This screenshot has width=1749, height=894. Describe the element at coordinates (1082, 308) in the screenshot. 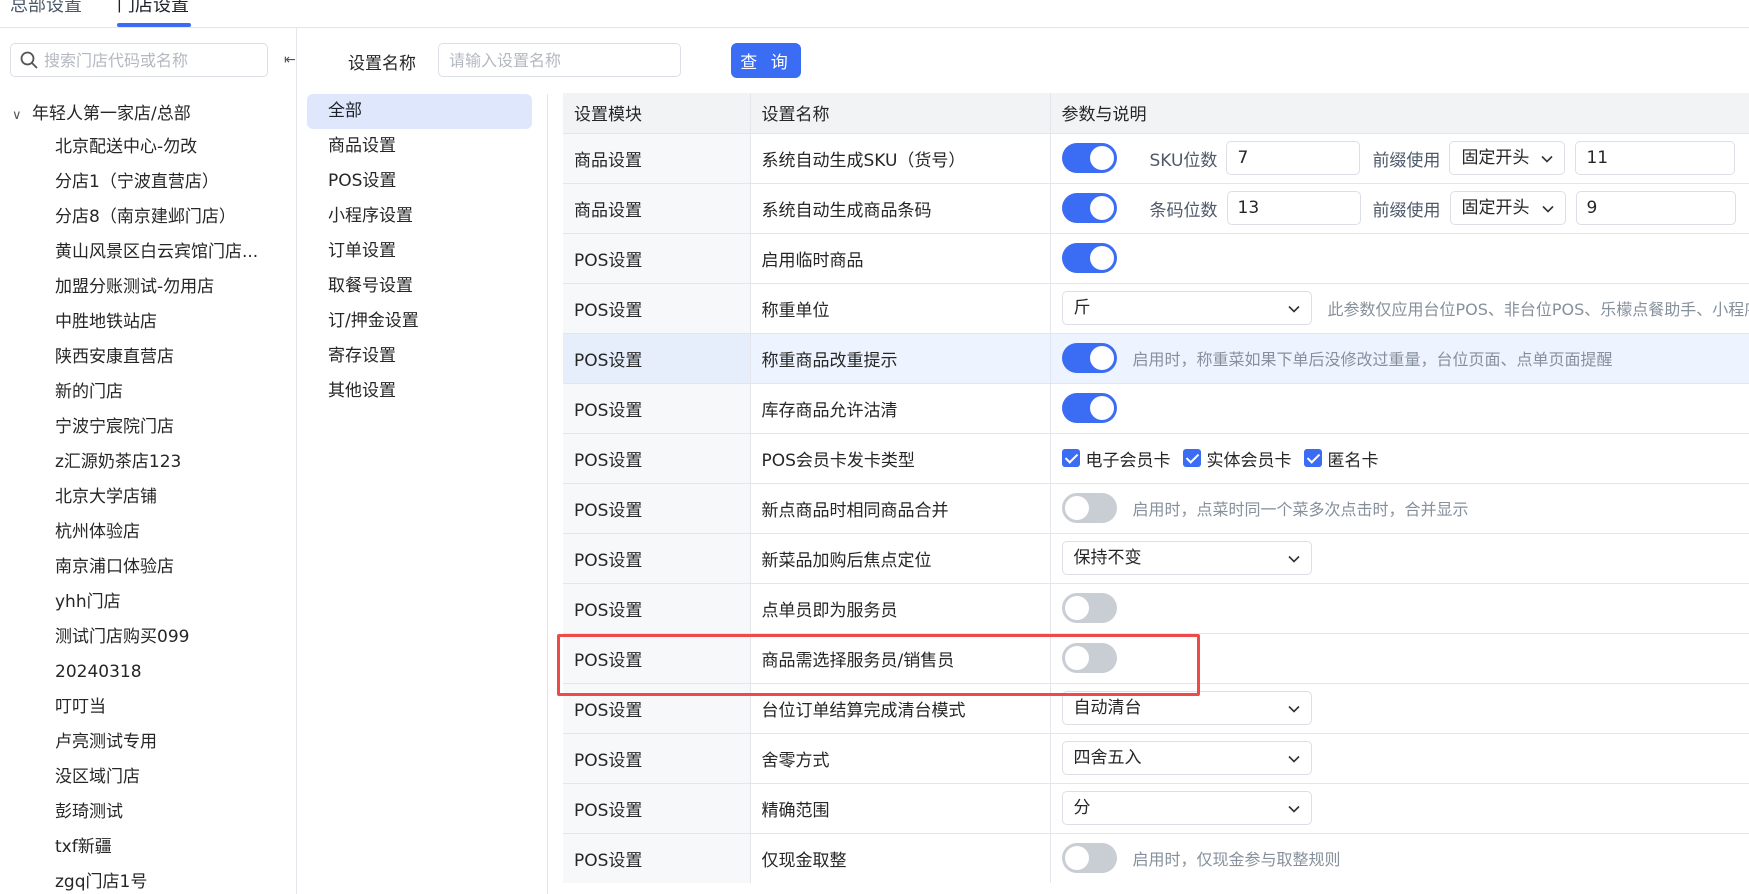

I see `option-select-value: 斤` at that location.